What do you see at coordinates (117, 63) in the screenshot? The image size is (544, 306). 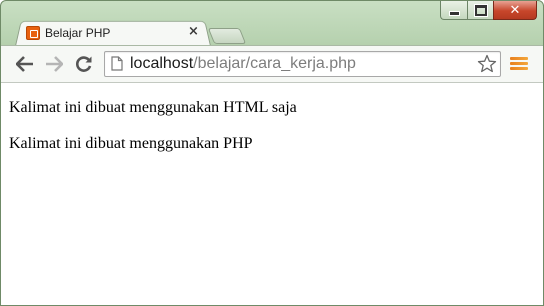 I see `page-icon` at bounding box center [117, 63].